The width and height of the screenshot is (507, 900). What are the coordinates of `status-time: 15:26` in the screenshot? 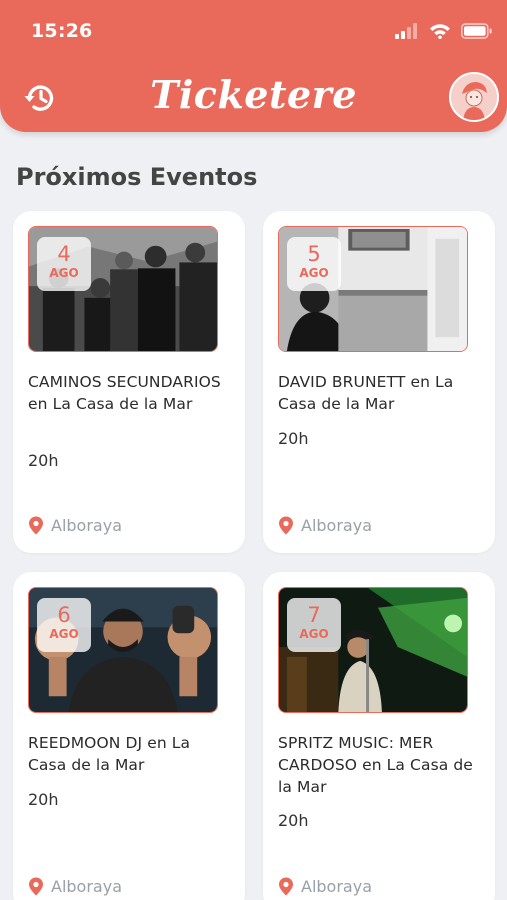 It's located at (62, 31).